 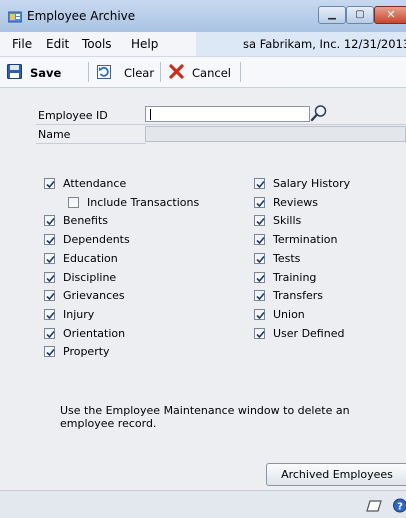 I want to click on save-button: Save, so click(x=39, y=72).